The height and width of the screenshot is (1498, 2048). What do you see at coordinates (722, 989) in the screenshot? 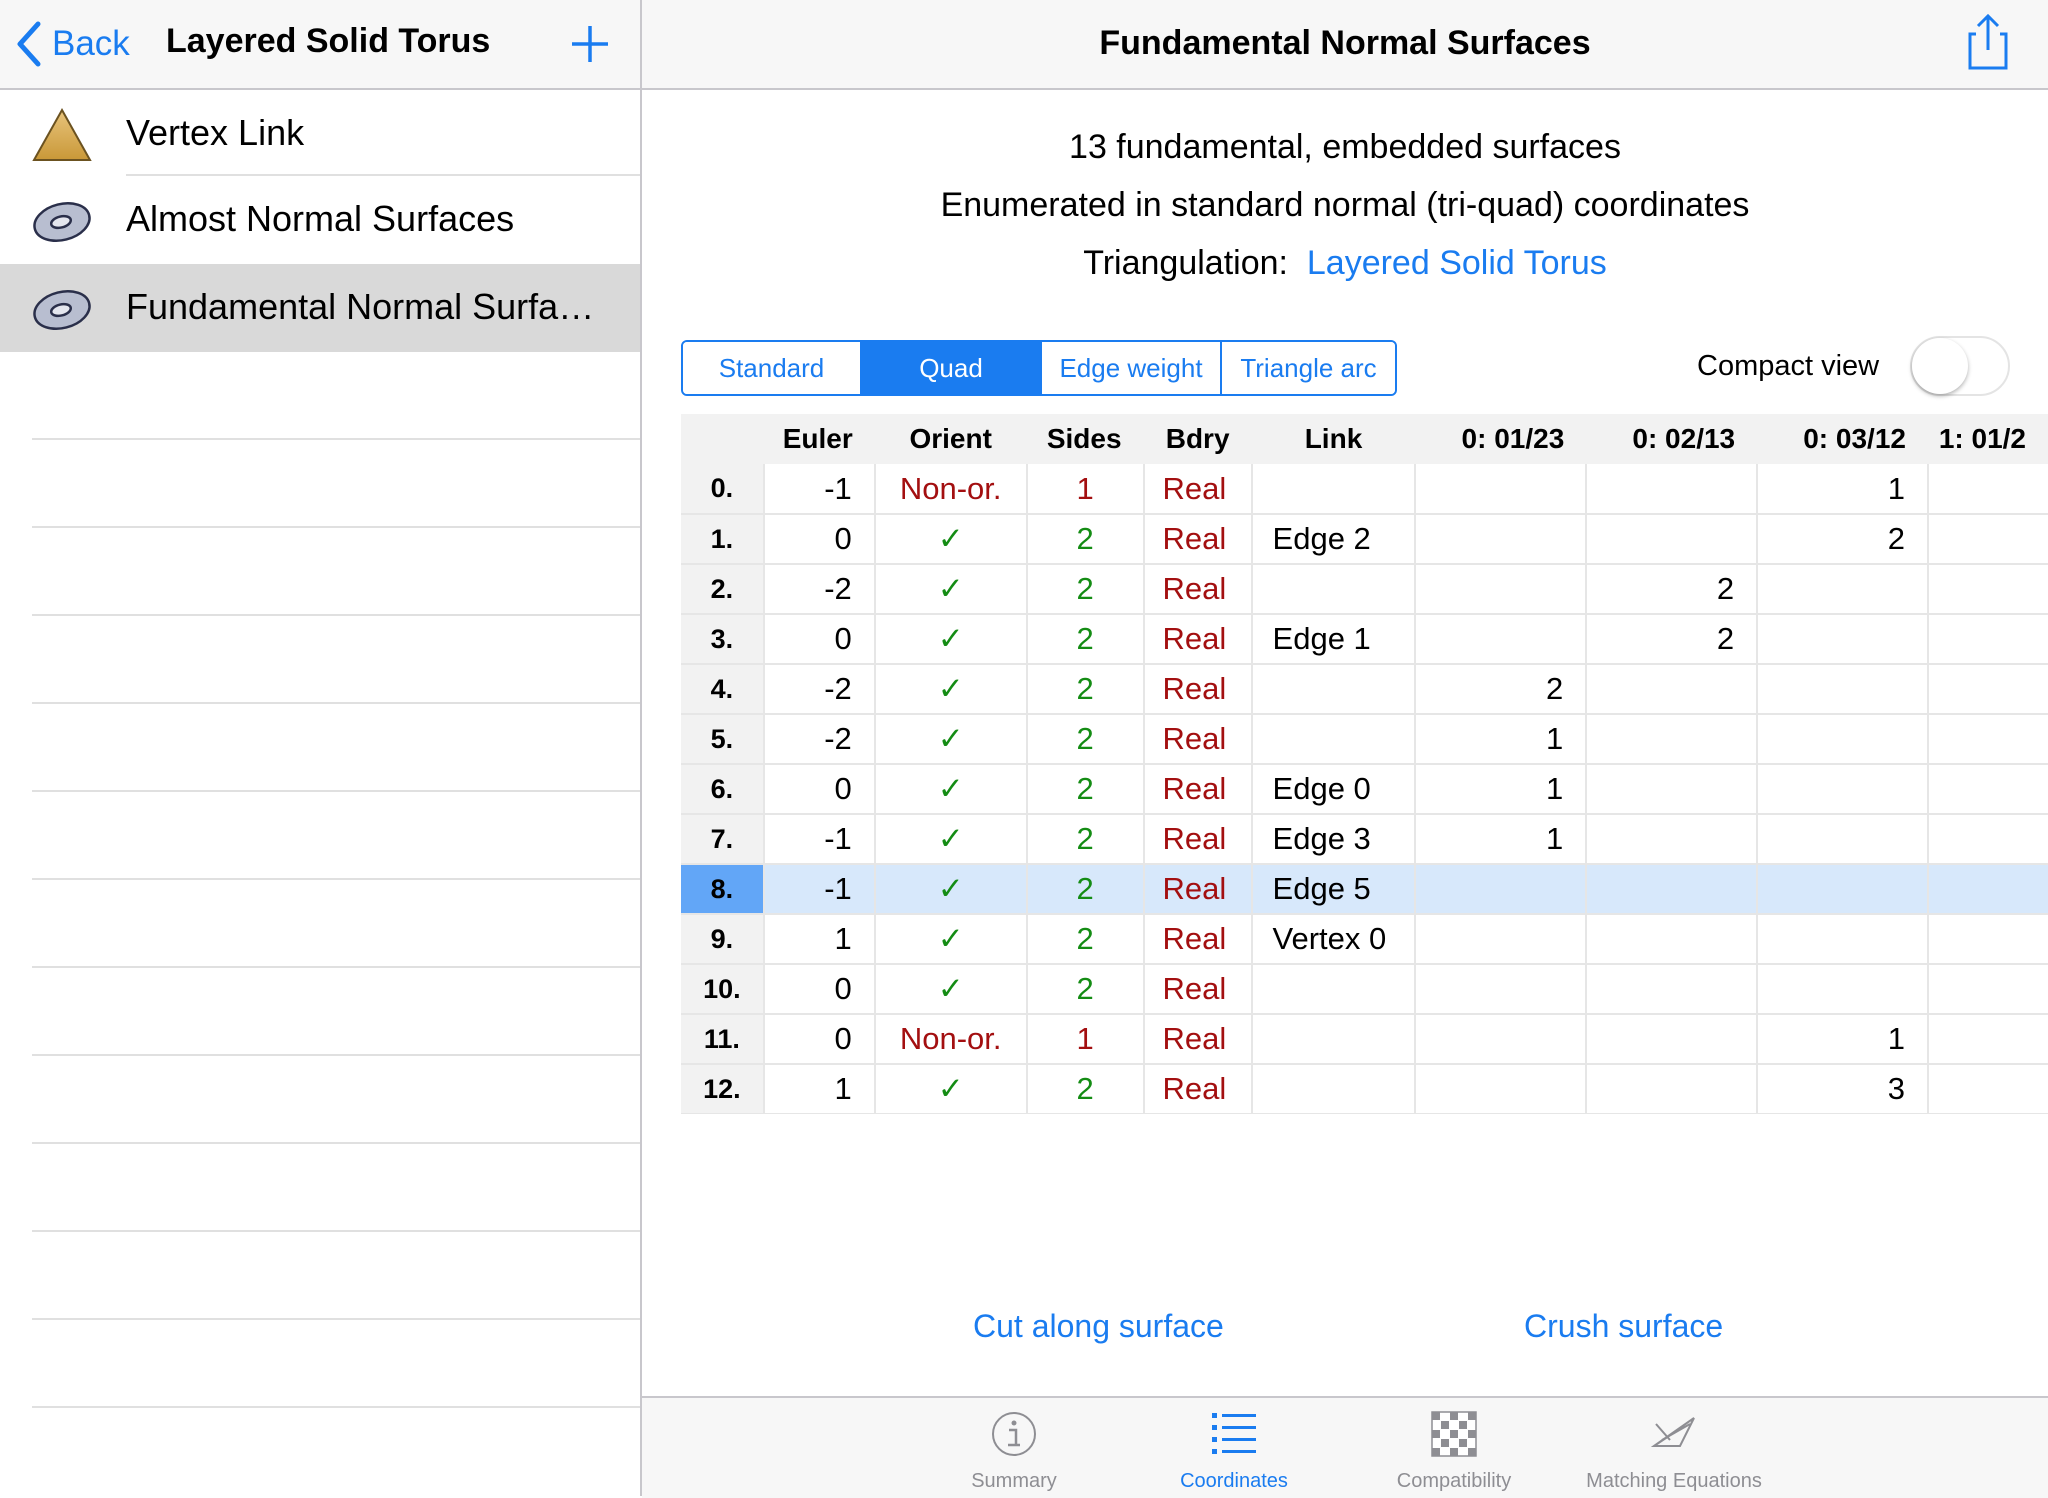
I see `cell-row-index: 10.` at bounding box center [722, 989].